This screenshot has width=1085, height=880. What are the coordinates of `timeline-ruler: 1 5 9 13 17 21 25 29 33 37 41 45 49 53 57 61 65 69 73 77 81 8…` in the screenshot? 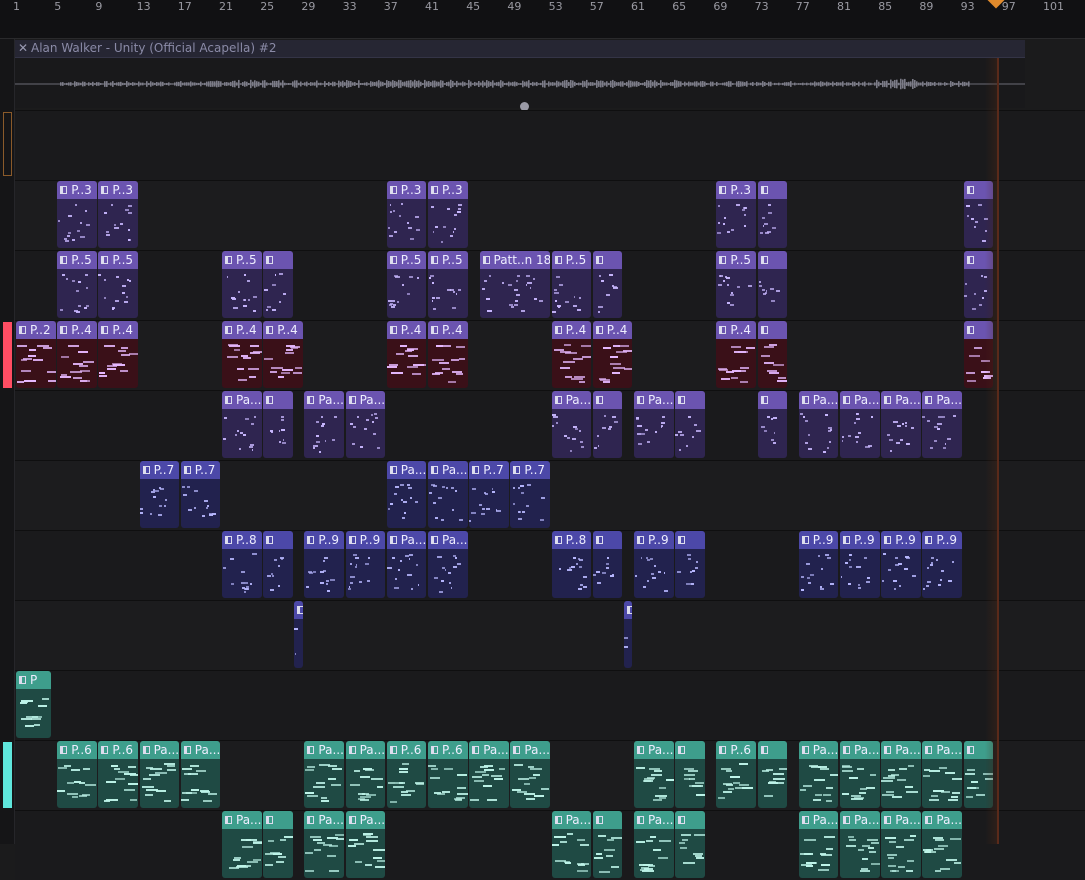 It's located at (542, 19).